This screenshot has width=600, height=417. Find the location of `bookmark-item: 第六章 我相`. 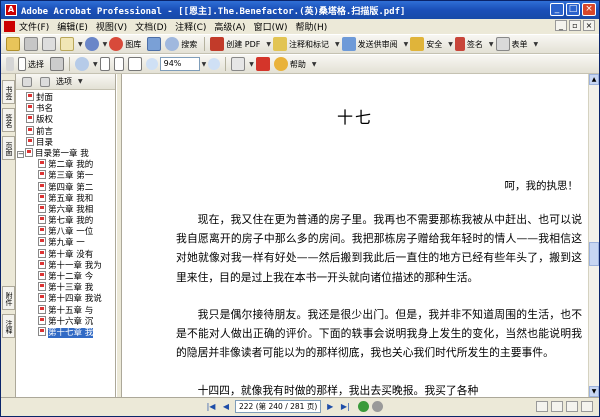

bookmark-item: 第六章 我相 is located at coordinates (66, 209).